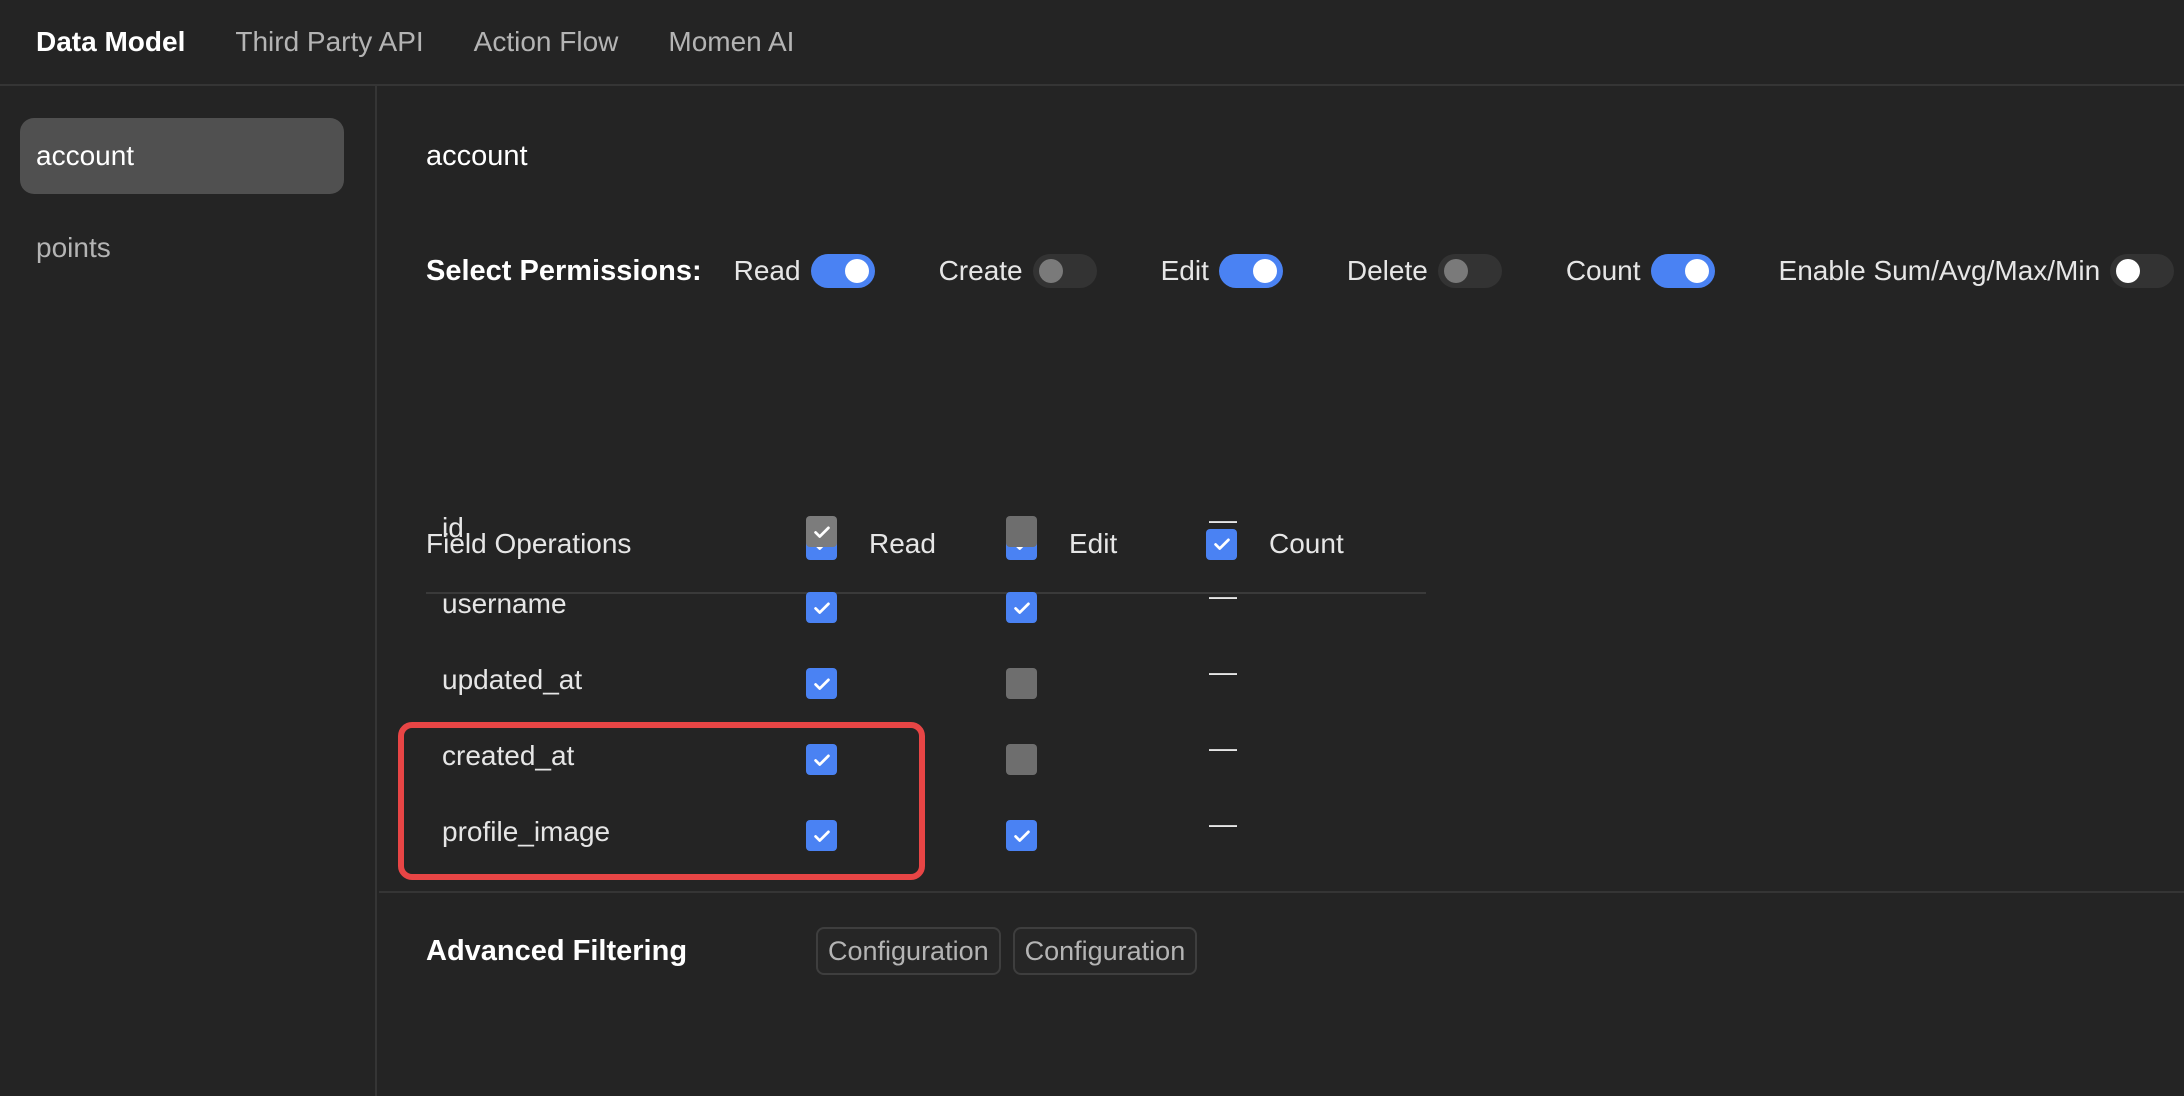 The height and width of the screenshot is (1096, 2184). I want to click on permission-aggregate: Enable Sum/Avg/Max/Min, so click(1977, 271).